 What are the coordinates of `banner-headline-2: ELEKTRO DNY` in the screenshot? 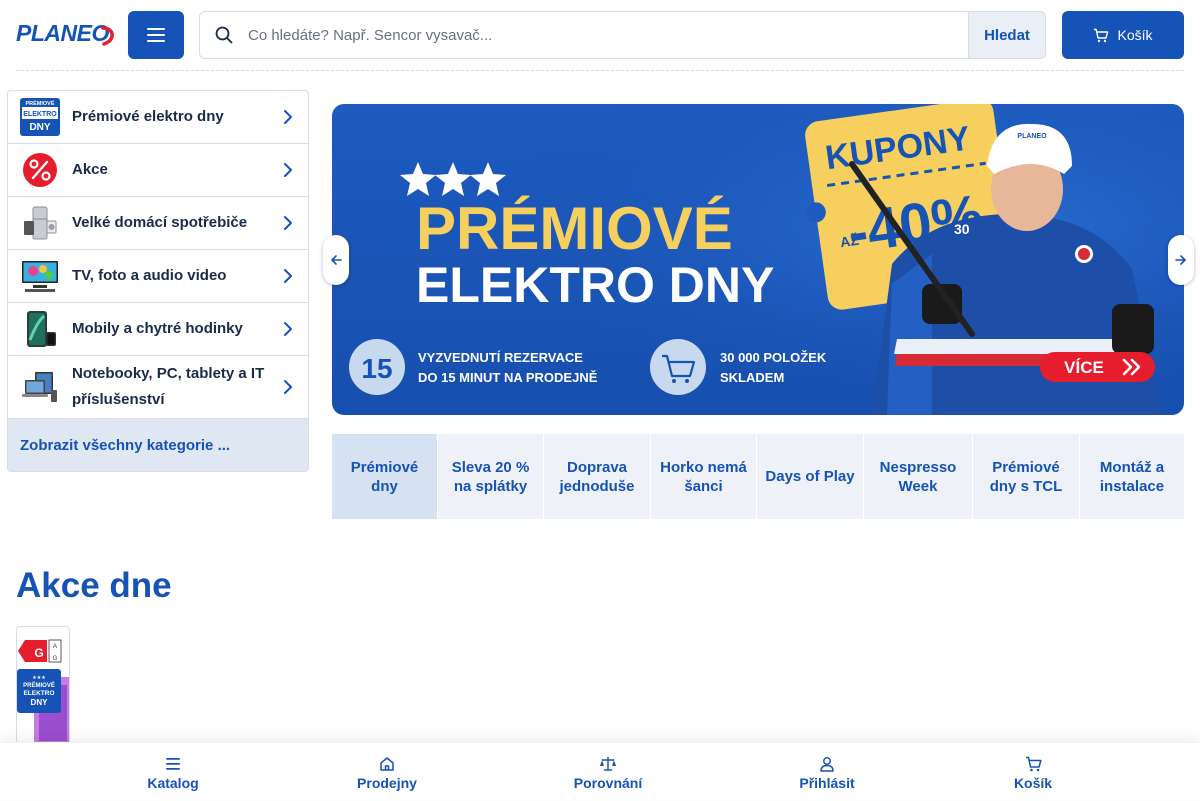 It's located at (595, 285).